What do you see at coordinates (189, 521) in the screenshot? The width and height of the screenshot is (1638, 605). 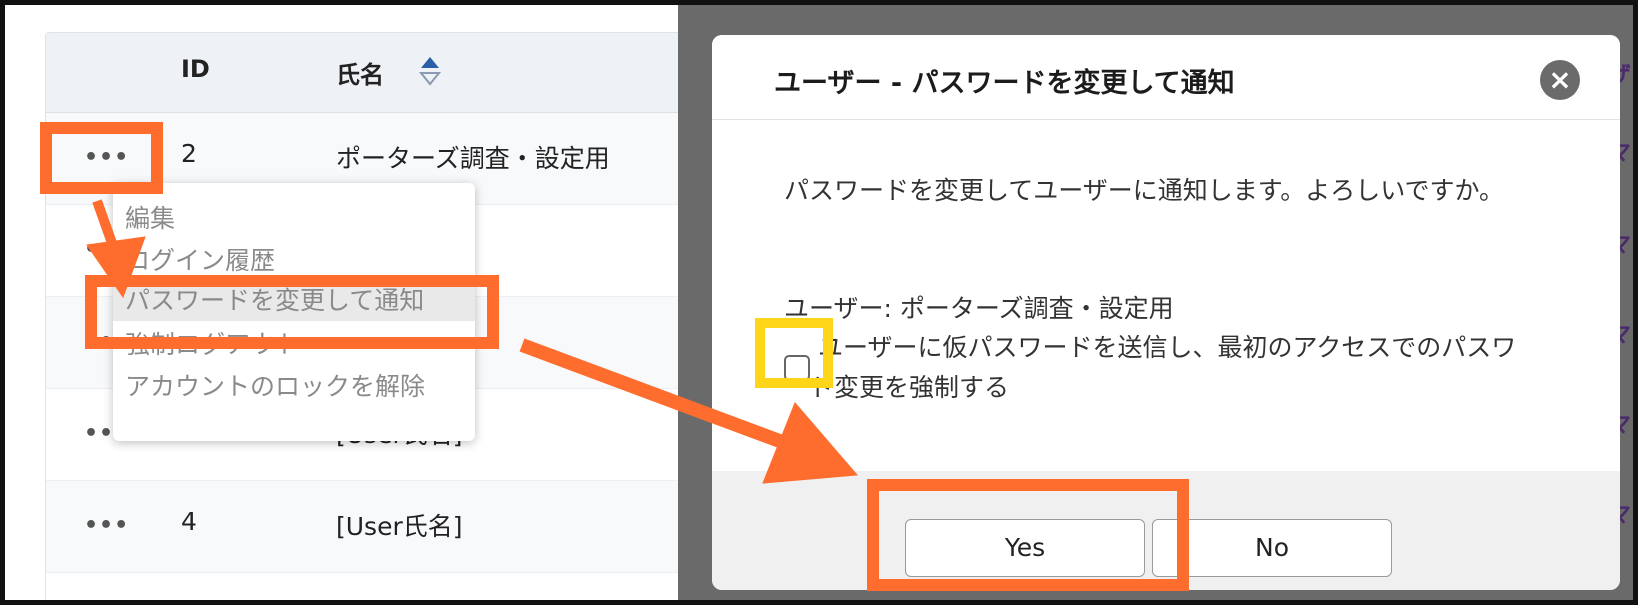 I see `cell-id: 4` at bounding box center [189, 521].